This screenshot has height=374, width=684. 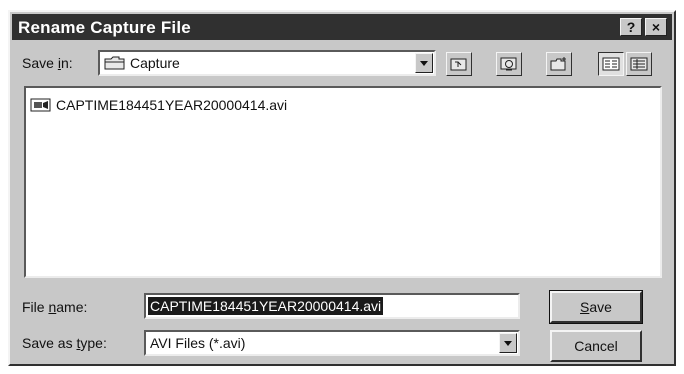 I want to click on video-file-icon, so click(x=40, y=105).